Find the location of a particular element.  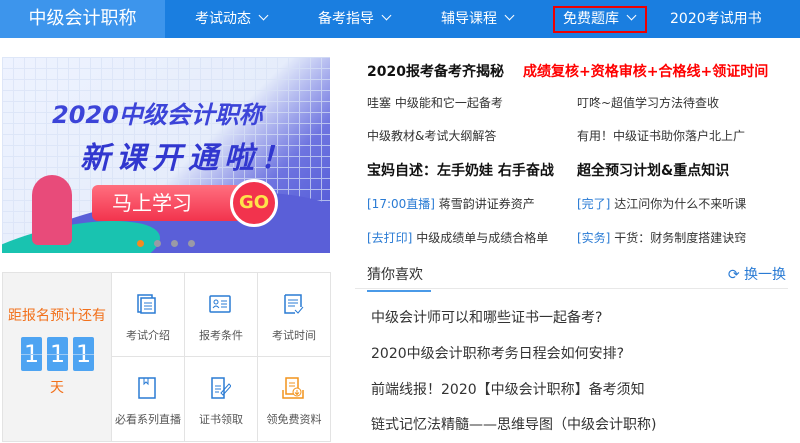

quick-link-free-materials: 领免费资料 is located at coordinates (293, 399).